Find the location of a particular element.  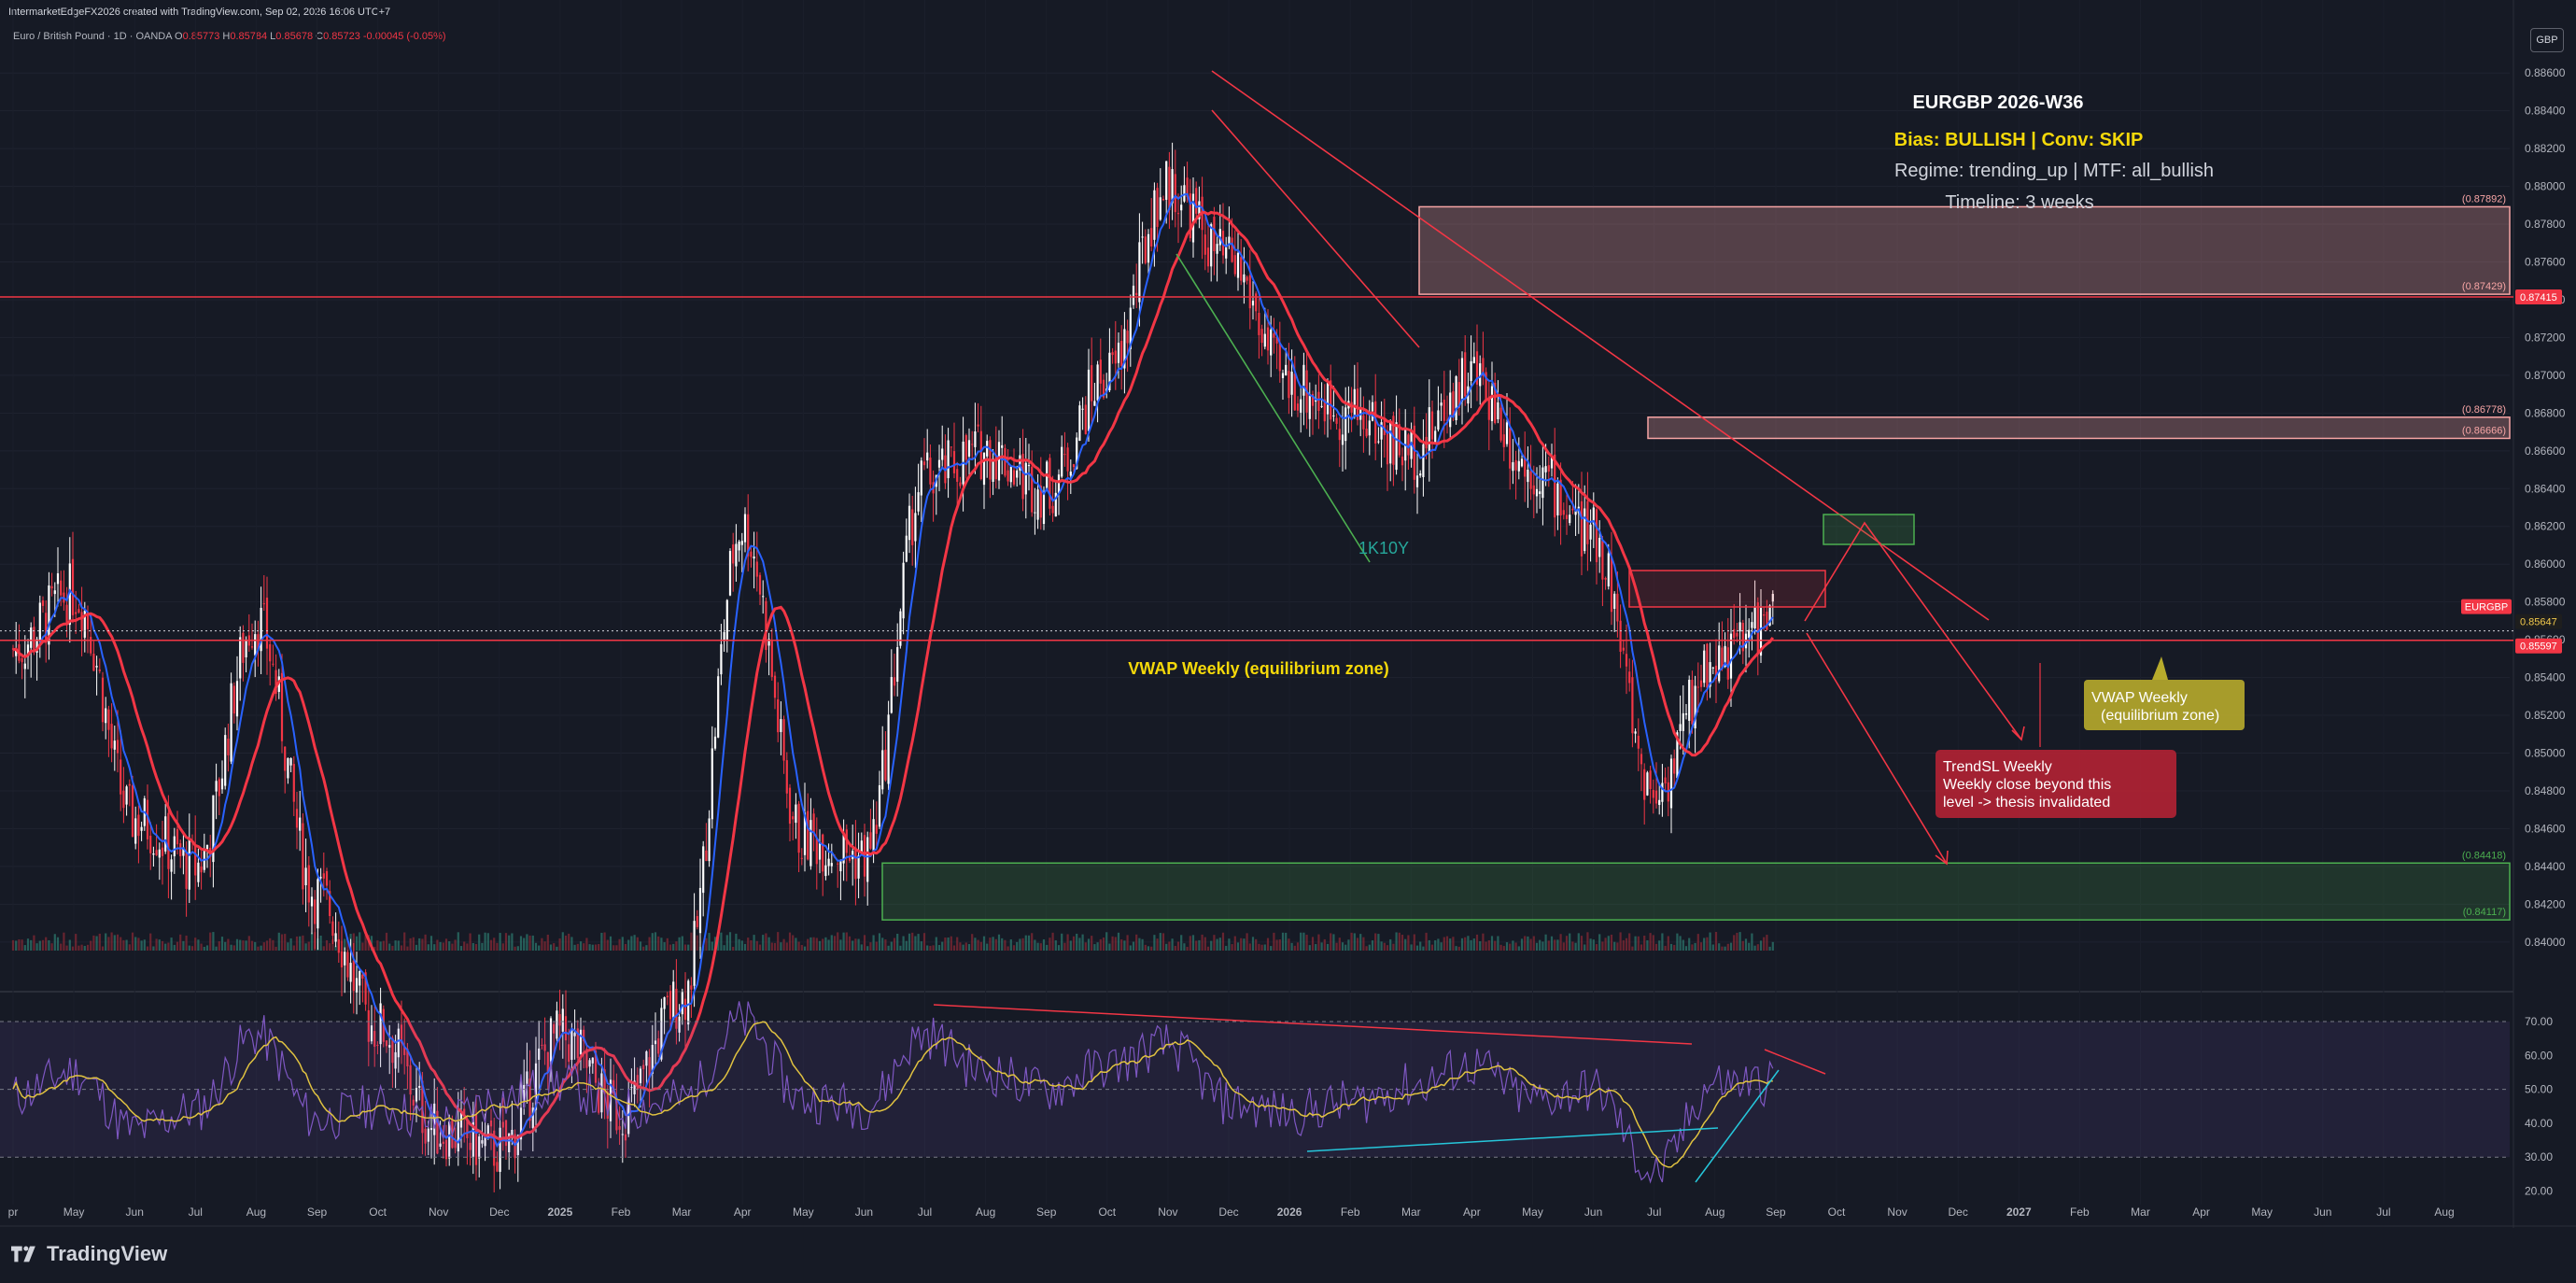

bias-text: Bias: BULLISH | Conv: SKIP is located at coordinates (2019, 140).